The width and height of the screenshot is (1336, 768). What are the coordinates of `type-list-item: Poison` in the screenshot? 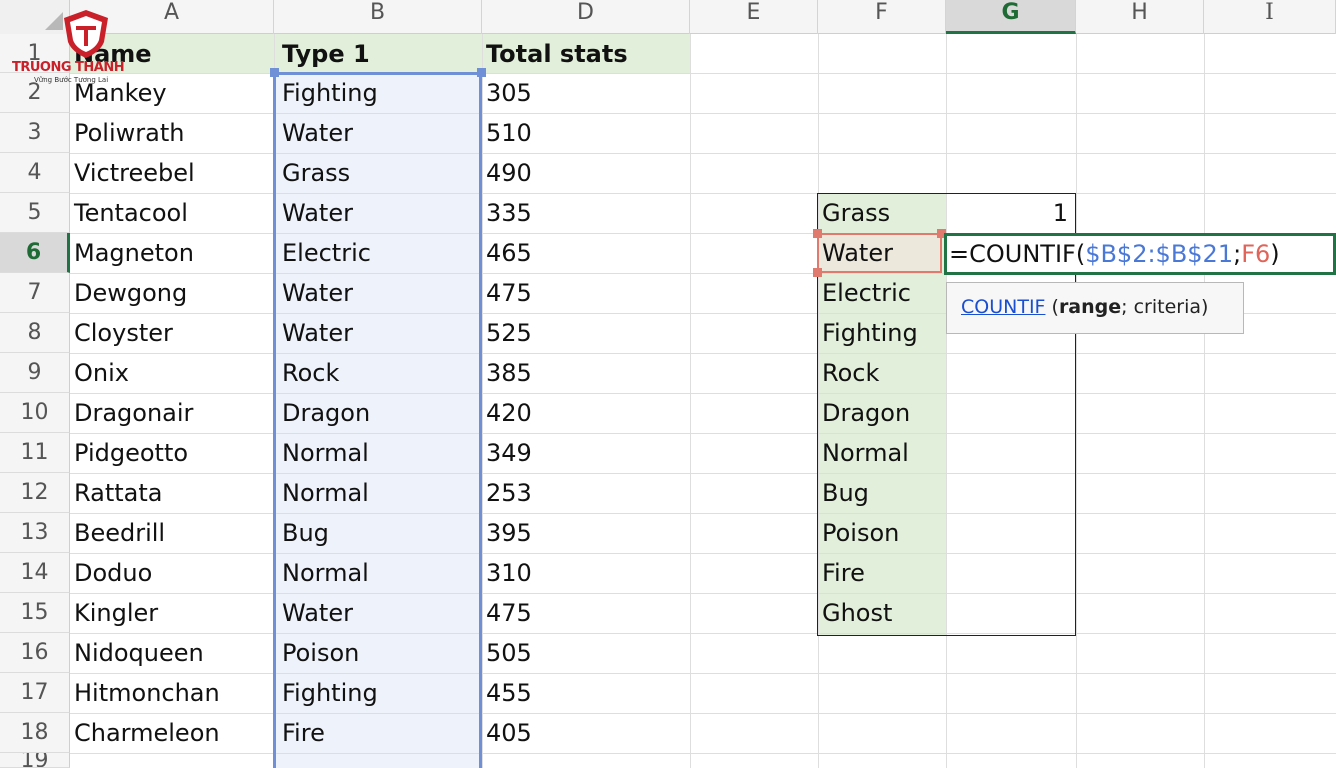 It's located at (858, 533).